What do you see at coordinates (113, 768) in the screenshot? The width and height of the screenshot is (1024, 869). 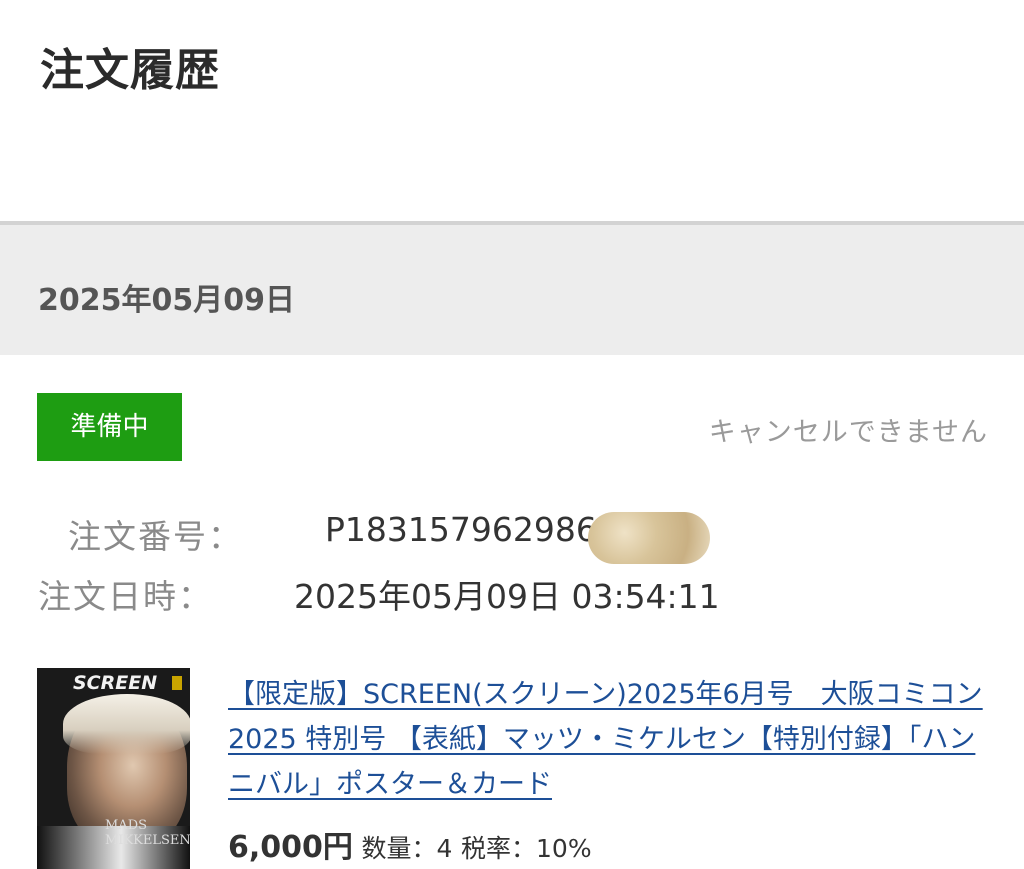 I see `product-cover-image: SCREEN MADS MIKKELSEN` at bounding box center [113, 768].